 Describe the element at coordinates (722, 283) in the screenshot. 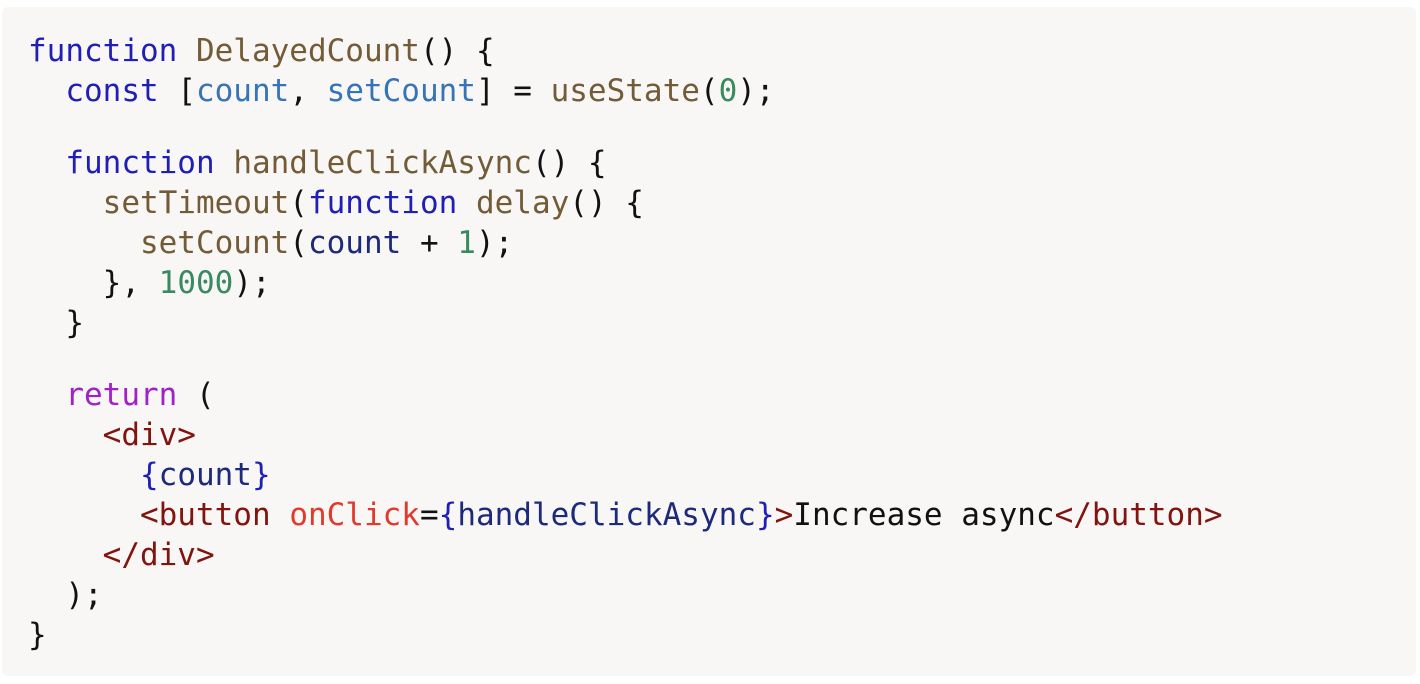

I see `code-line: }, 1000);` at that location.